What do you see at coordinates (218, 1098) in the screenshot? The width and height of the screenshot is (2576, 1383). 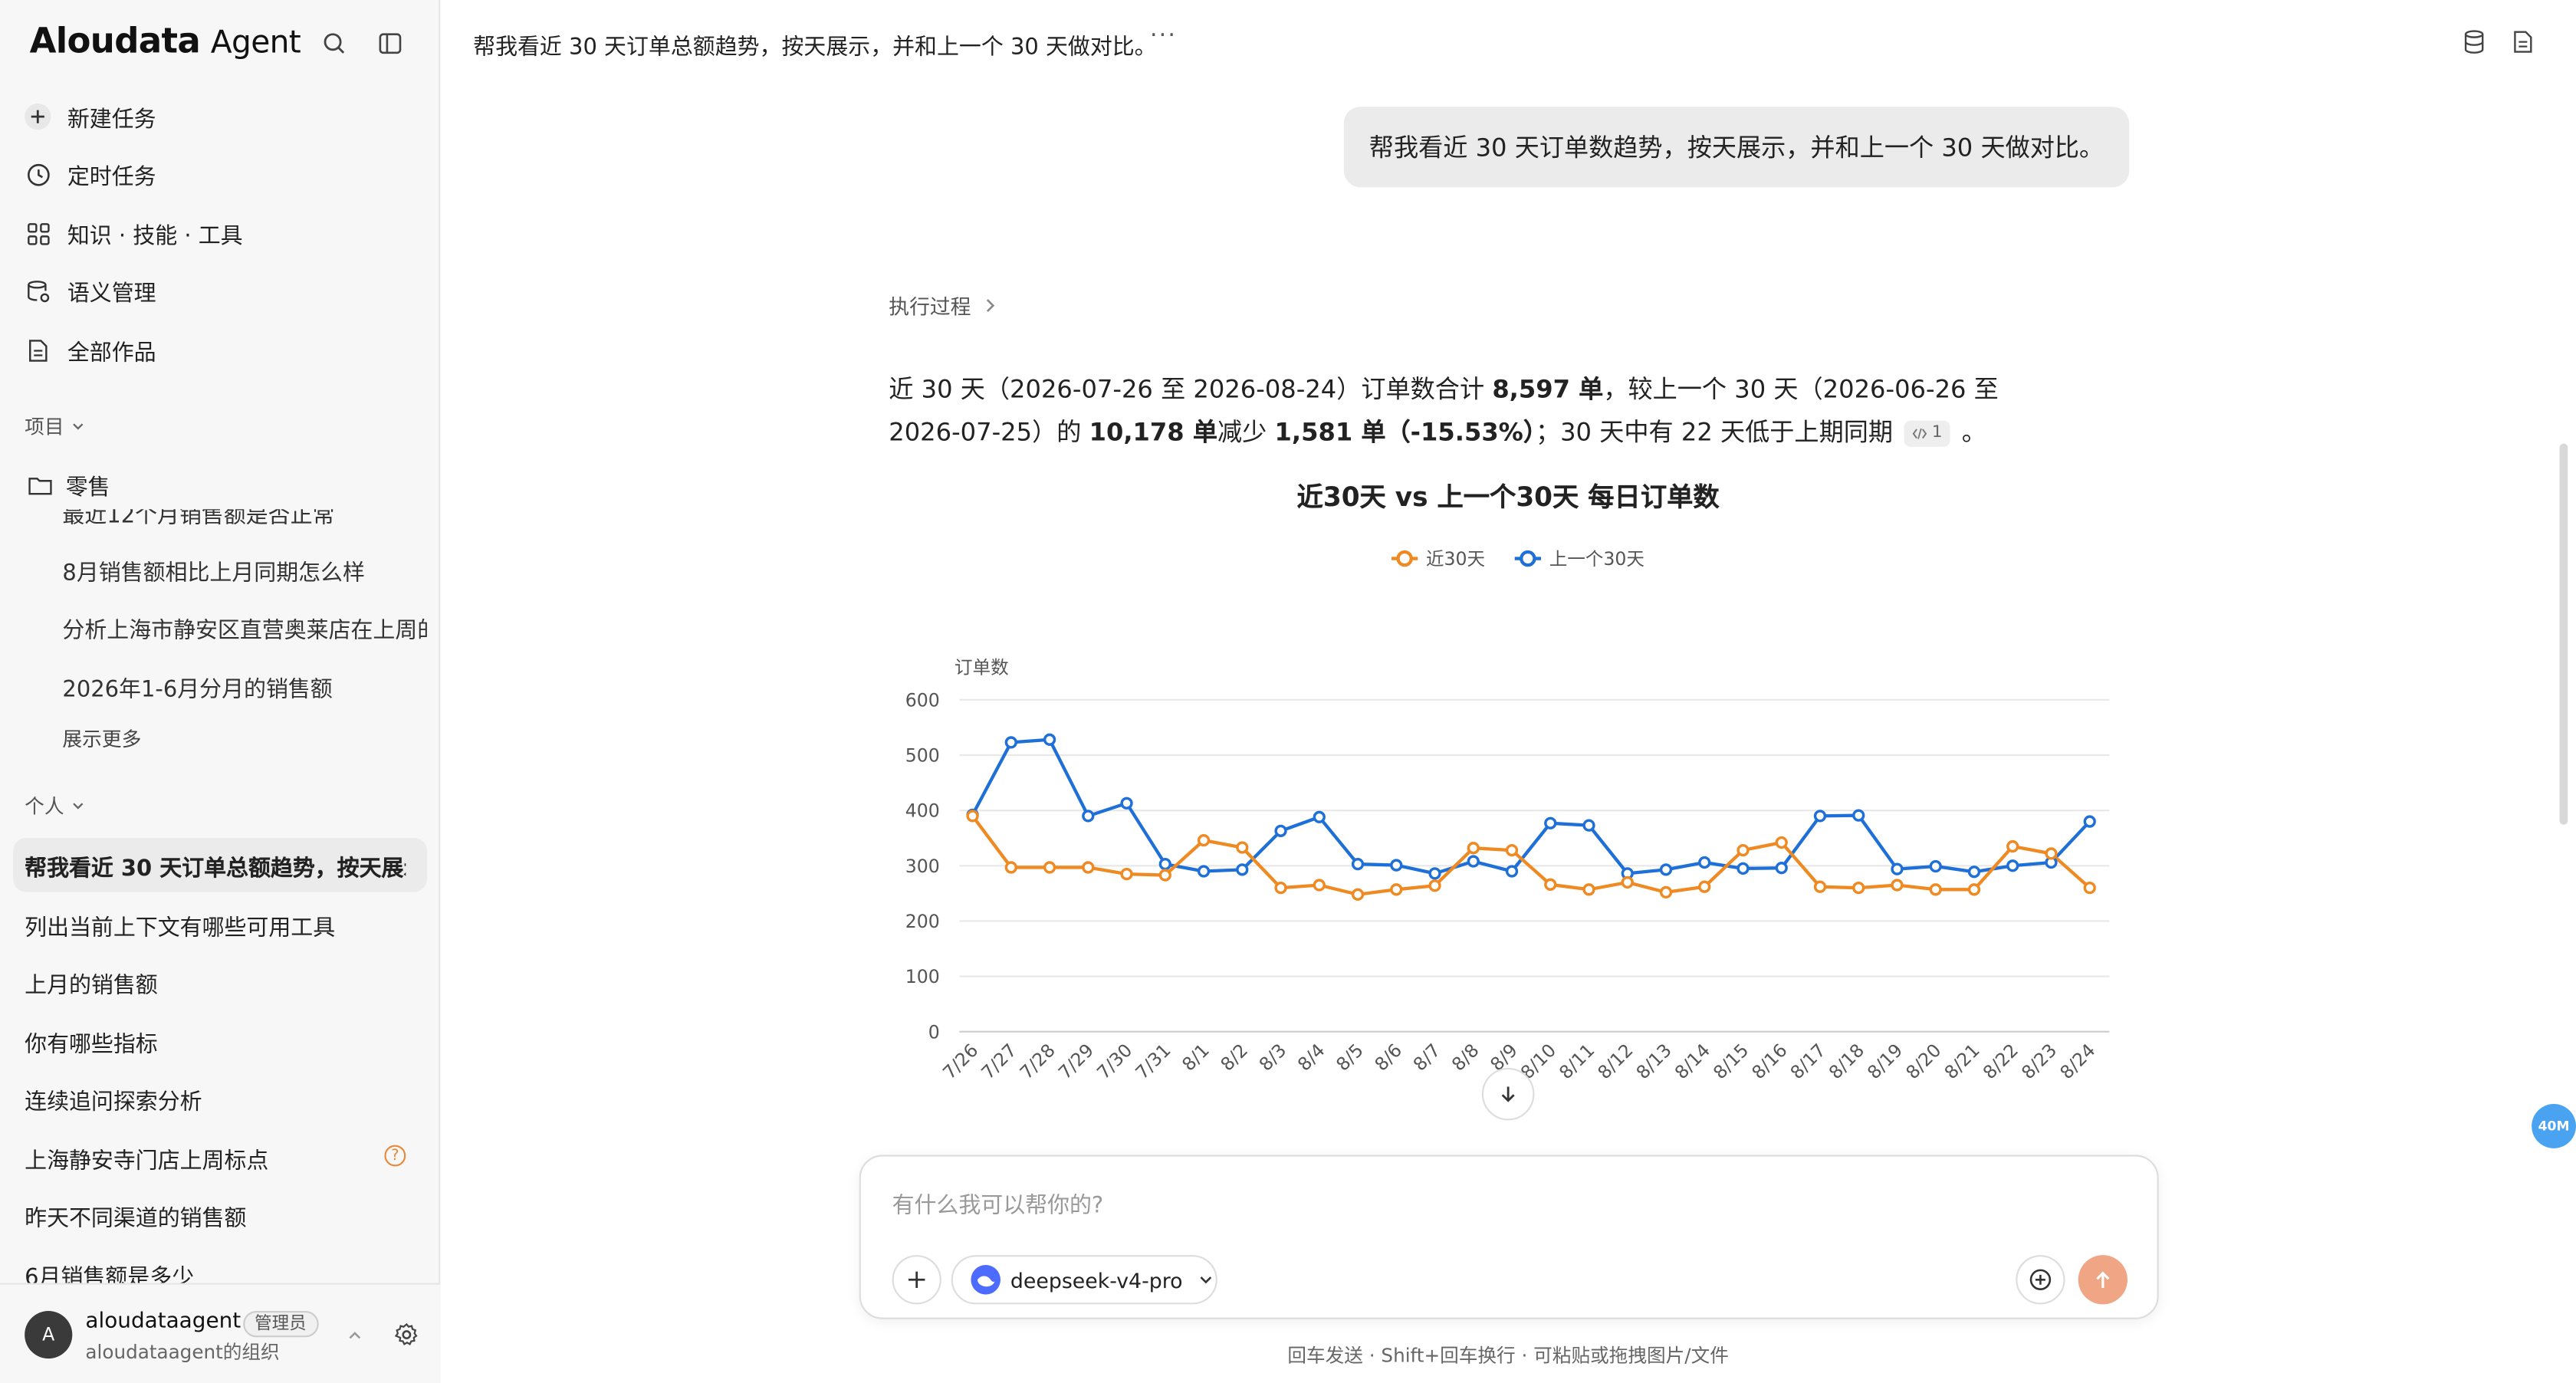 I see `personal-item: 连续追问探索分析` at bounding box center [218, 1098].